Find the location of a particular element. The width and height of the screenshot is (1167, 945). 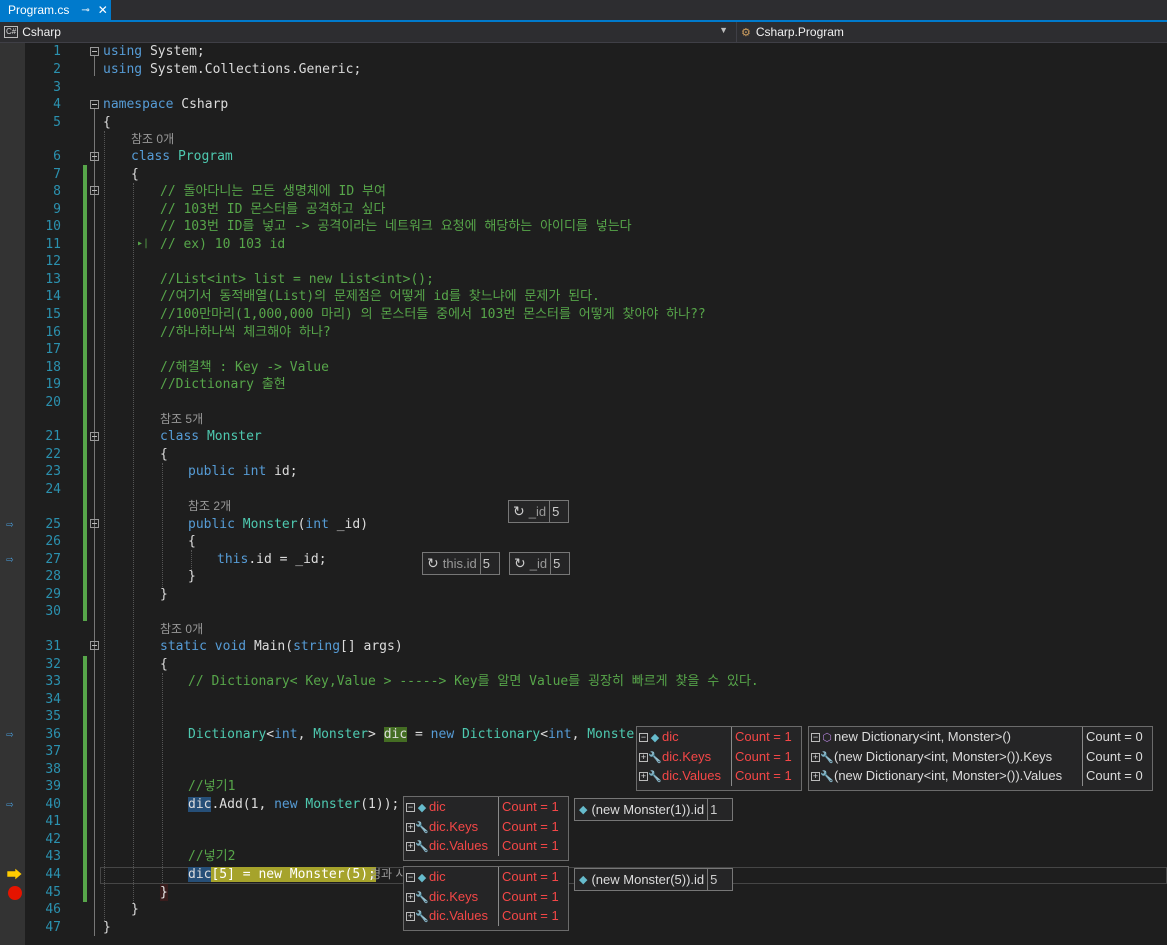

navigation-bar: C# Csharp ▼ ⚙ Csharp.Program is located at coordinates (583, 32).